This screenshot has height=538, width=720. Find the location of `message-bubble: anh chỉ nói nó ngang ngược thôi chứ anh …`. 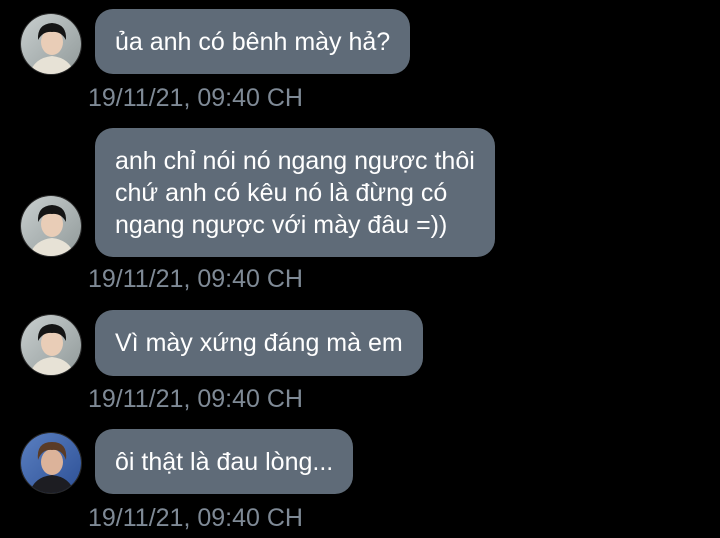

message-bubble: anh chỉ nói nó ngang ngược thôi chứ anh … is located at coordinates (295, 192).